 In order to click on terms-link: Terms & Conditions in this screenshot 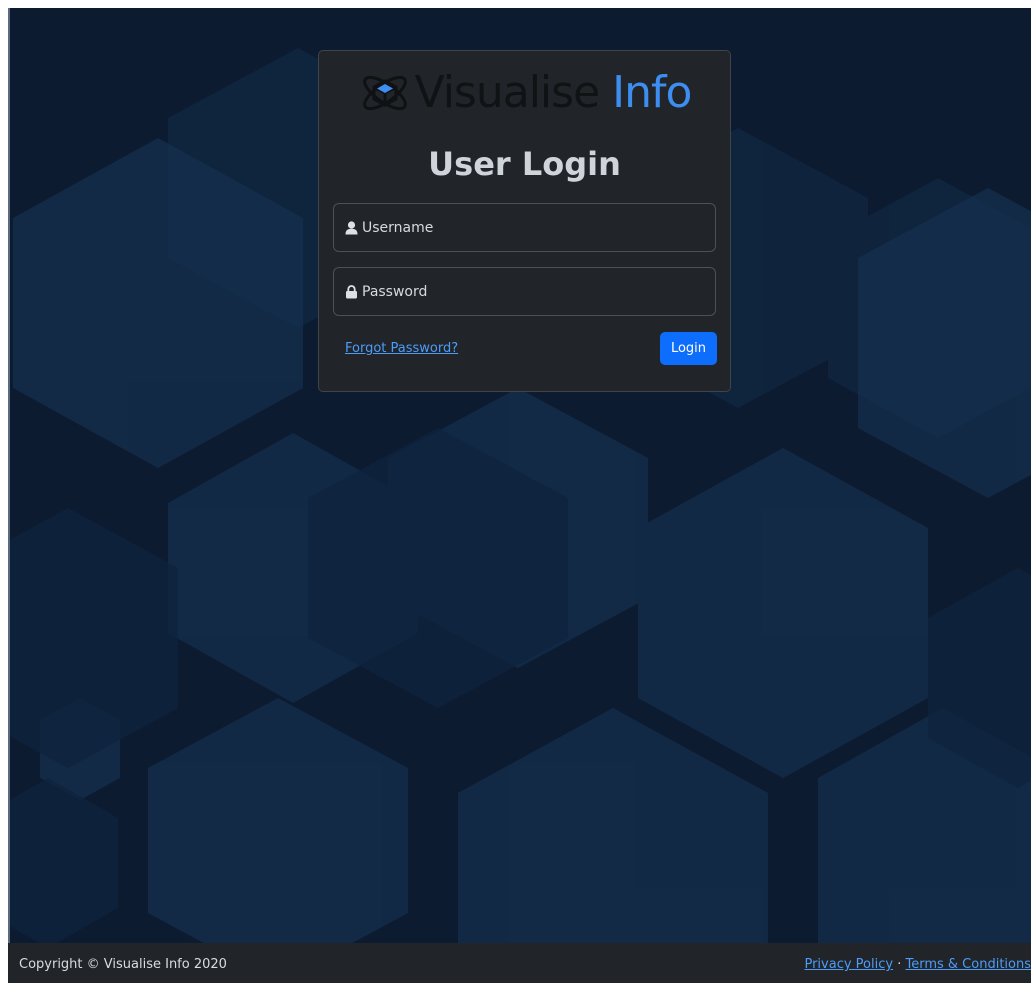, I will do `click(968, 964)`.